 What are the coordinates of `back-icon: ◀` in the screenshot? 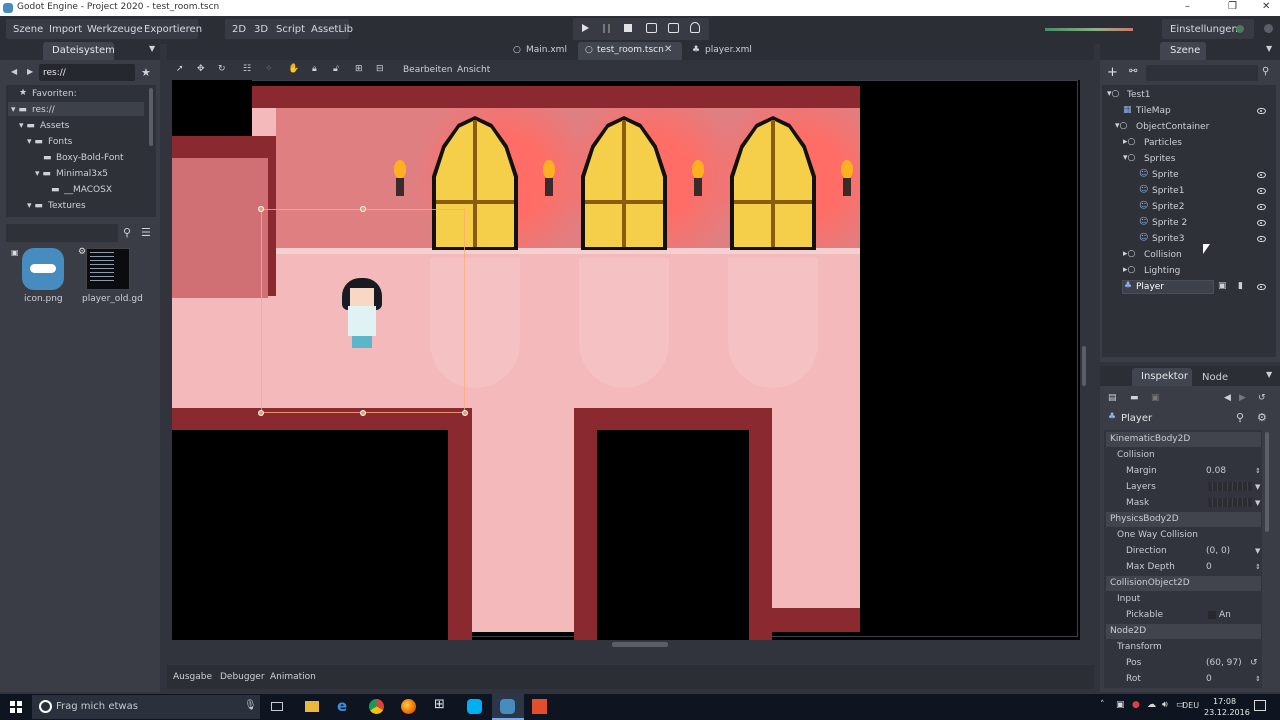 It's located at (14, 71).